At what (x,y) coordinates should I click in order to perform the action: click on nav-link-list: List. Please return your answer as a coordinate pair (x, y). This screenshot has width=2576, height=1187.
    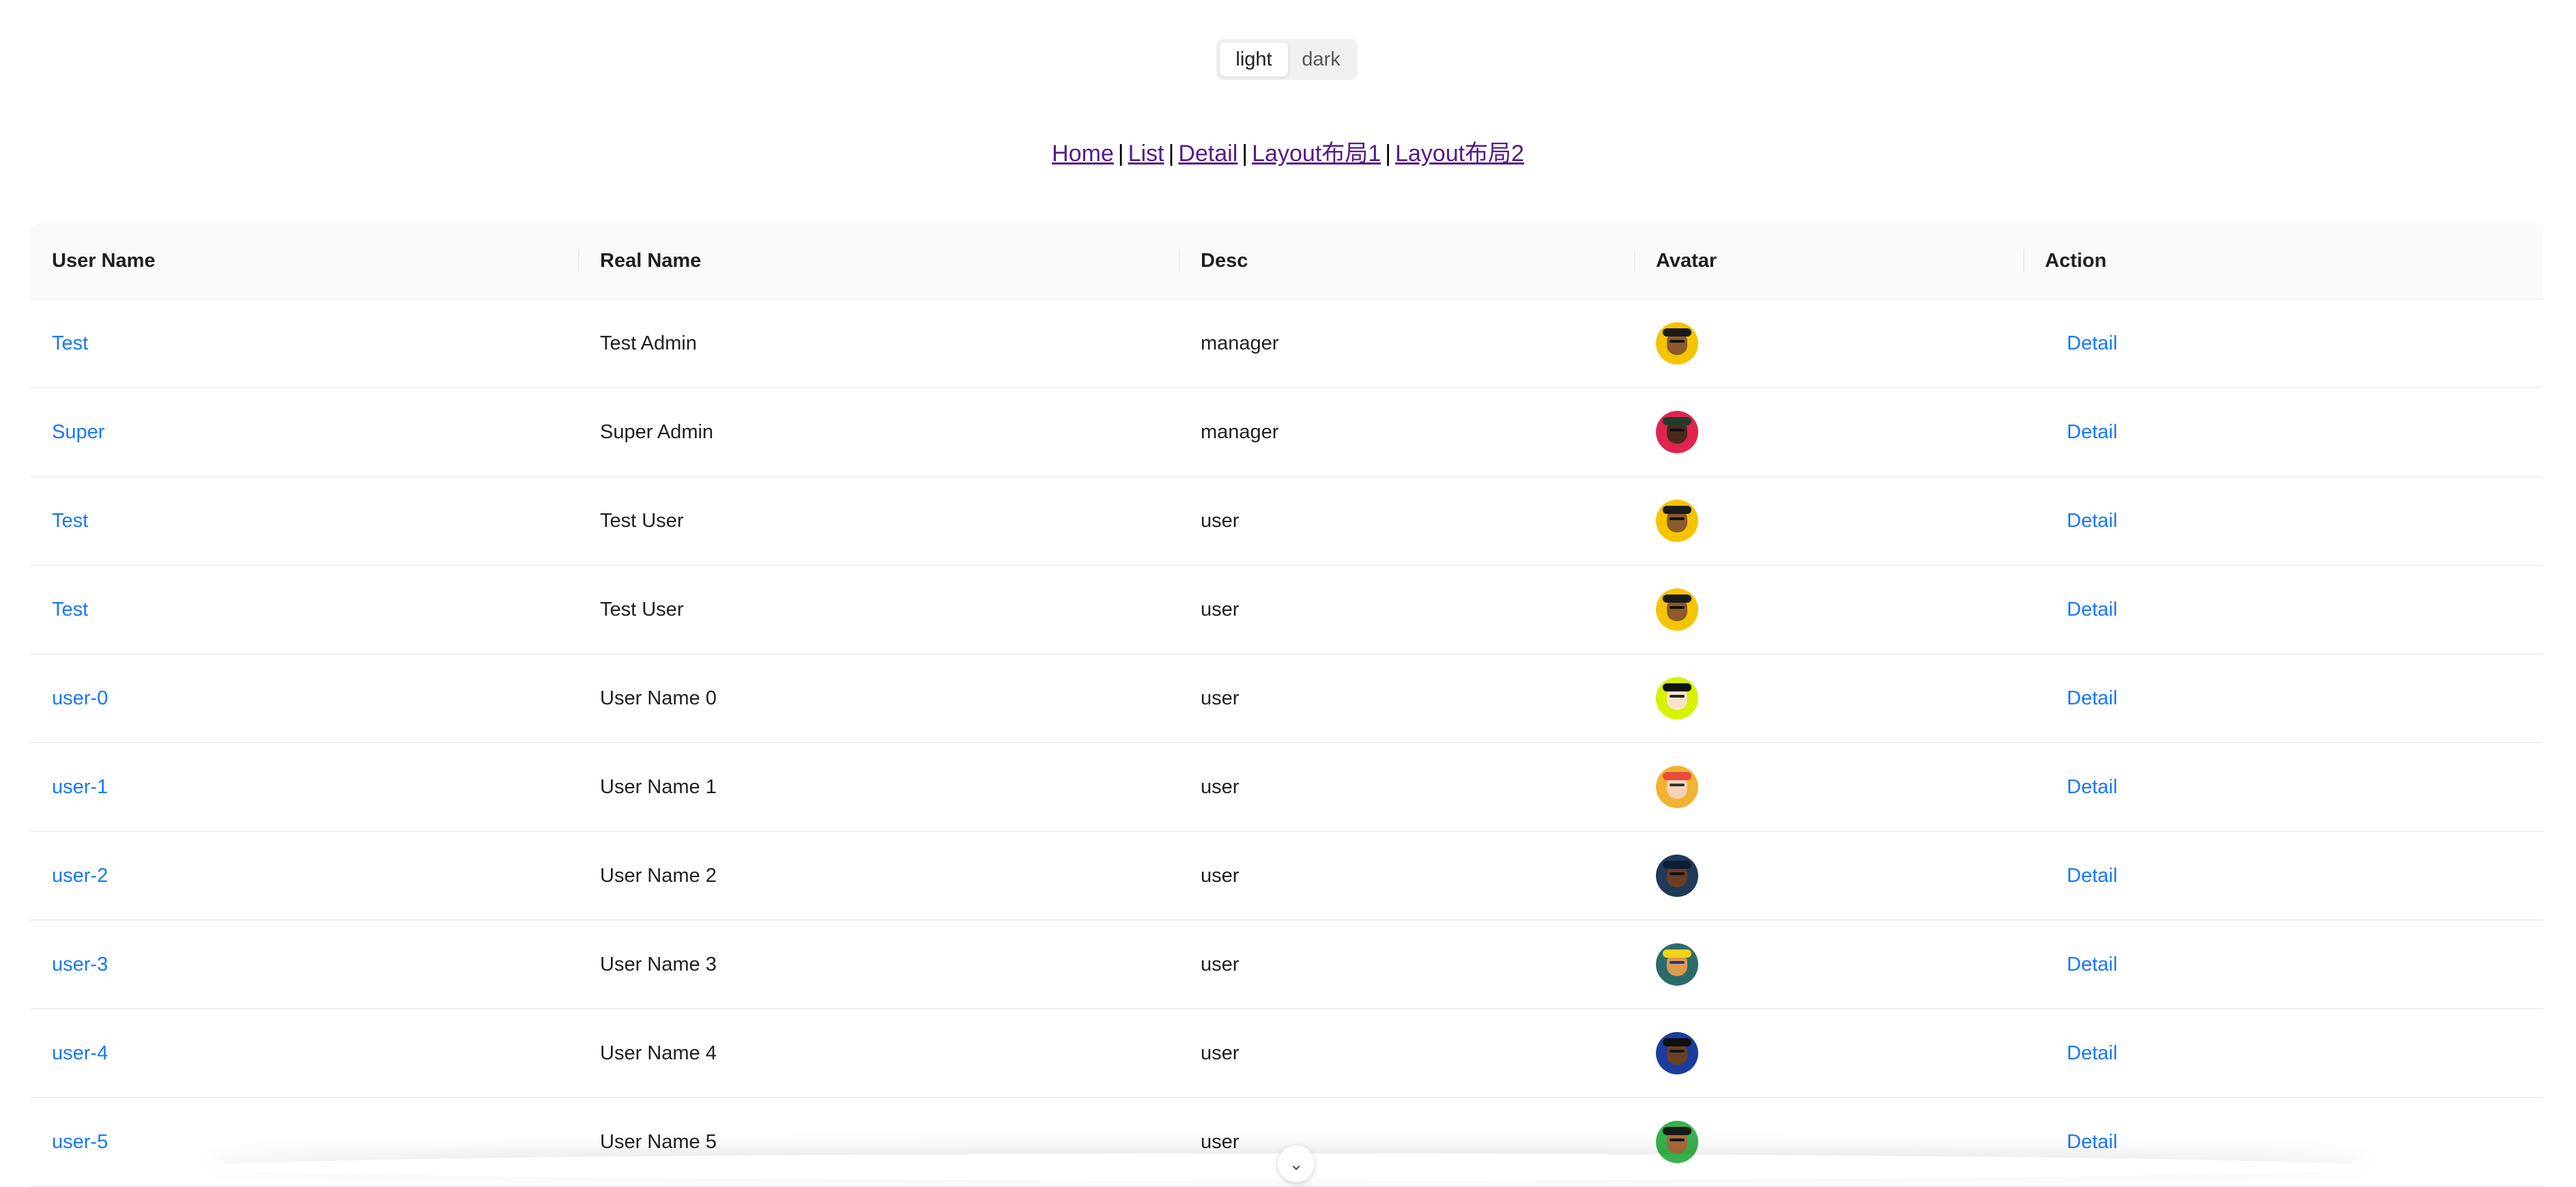
    Looking at the image, I should click on (1146, 154).